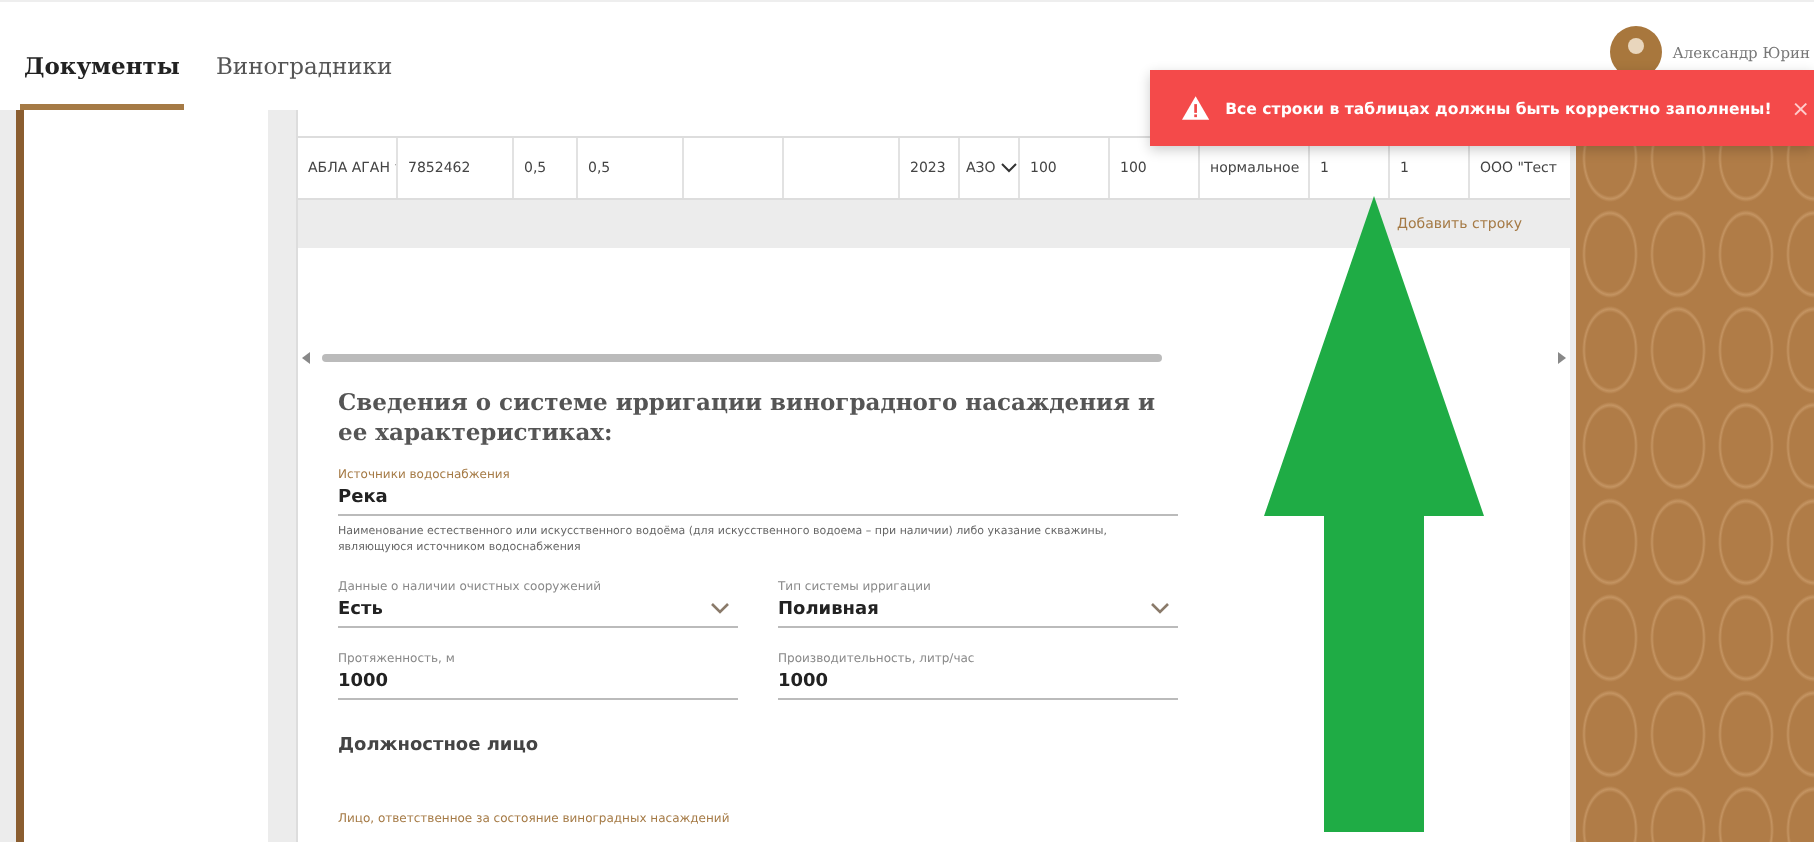 The width and height of the screenshot is (1814, 842). Describe the element at coordinates (1196, 108) in the screenshot. I see `warning-icon` at that location.